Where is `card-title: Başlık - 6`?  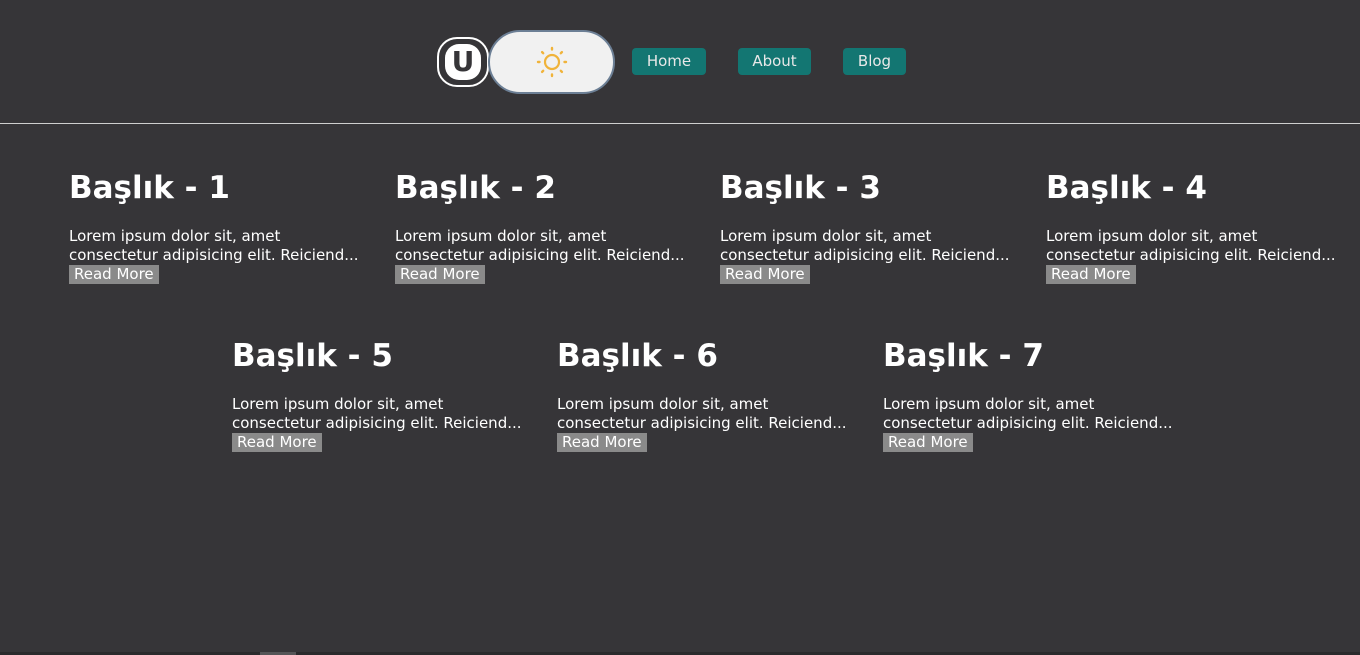
card-title: Başlık - 6 is located at coordinates (637, 356).